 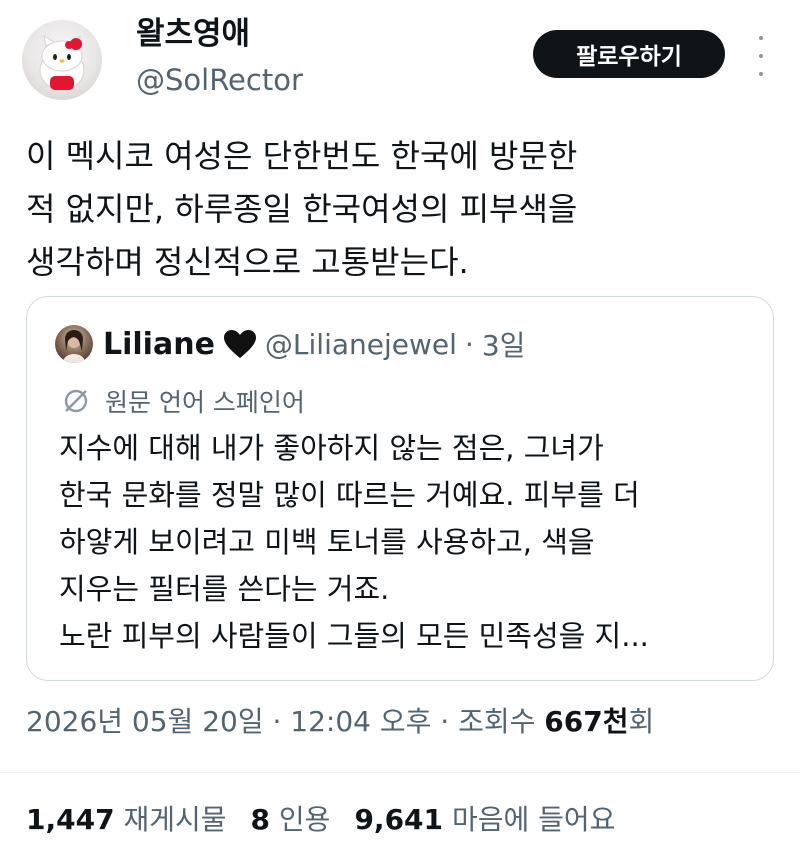 I want to click on more-vertical-icon, so click(x=761, y=56).